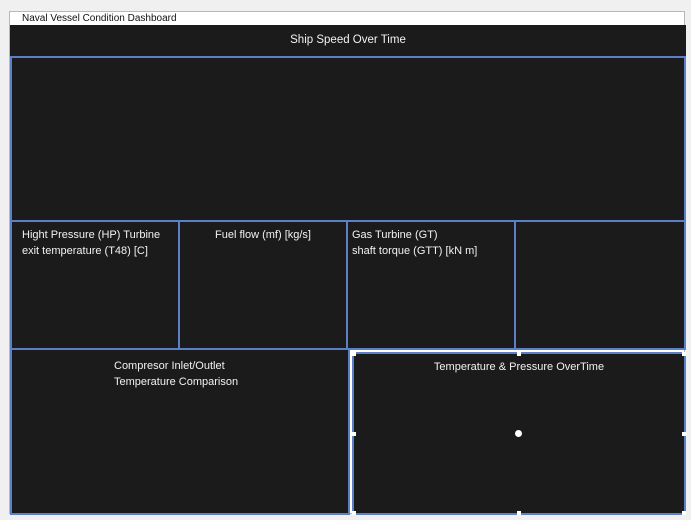  Describe the element at coordinates (85, 251) in the screenshot. I see `hp-turbine-title-line2: exit temperature (T48) [C]` at that location.